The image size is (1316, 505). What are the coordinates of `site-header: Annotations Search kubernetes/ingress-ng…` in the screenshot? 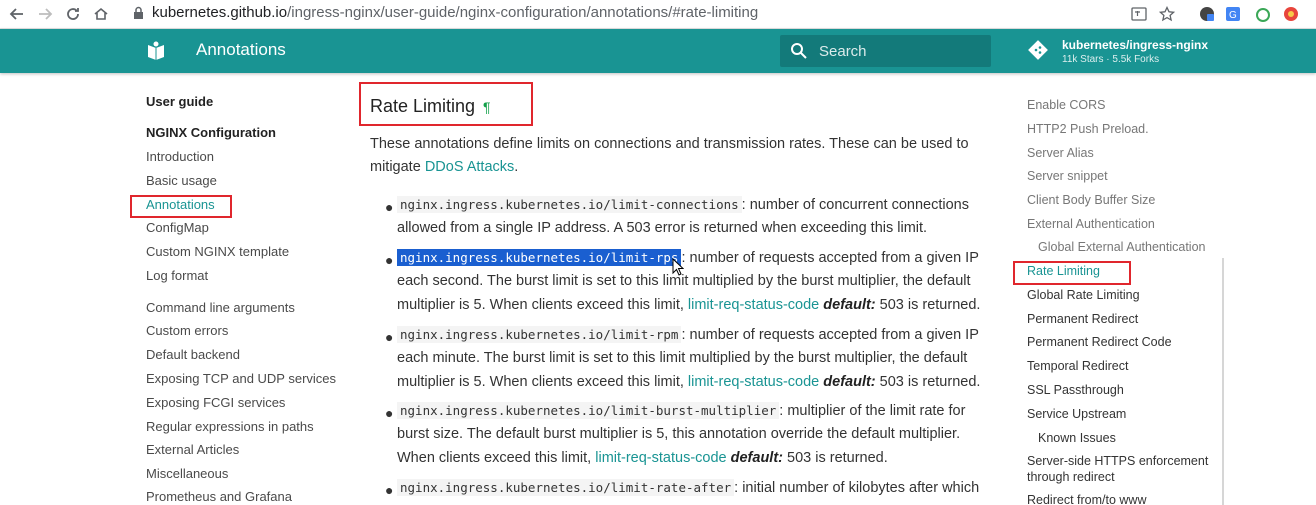 It's located at (658, 51).